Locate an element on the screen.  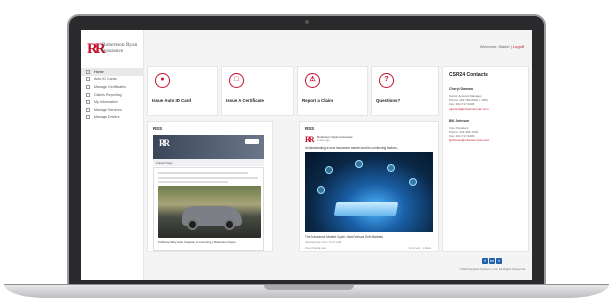
welcome-text: Welcome, Maria! is located at coordinates (494, 46).